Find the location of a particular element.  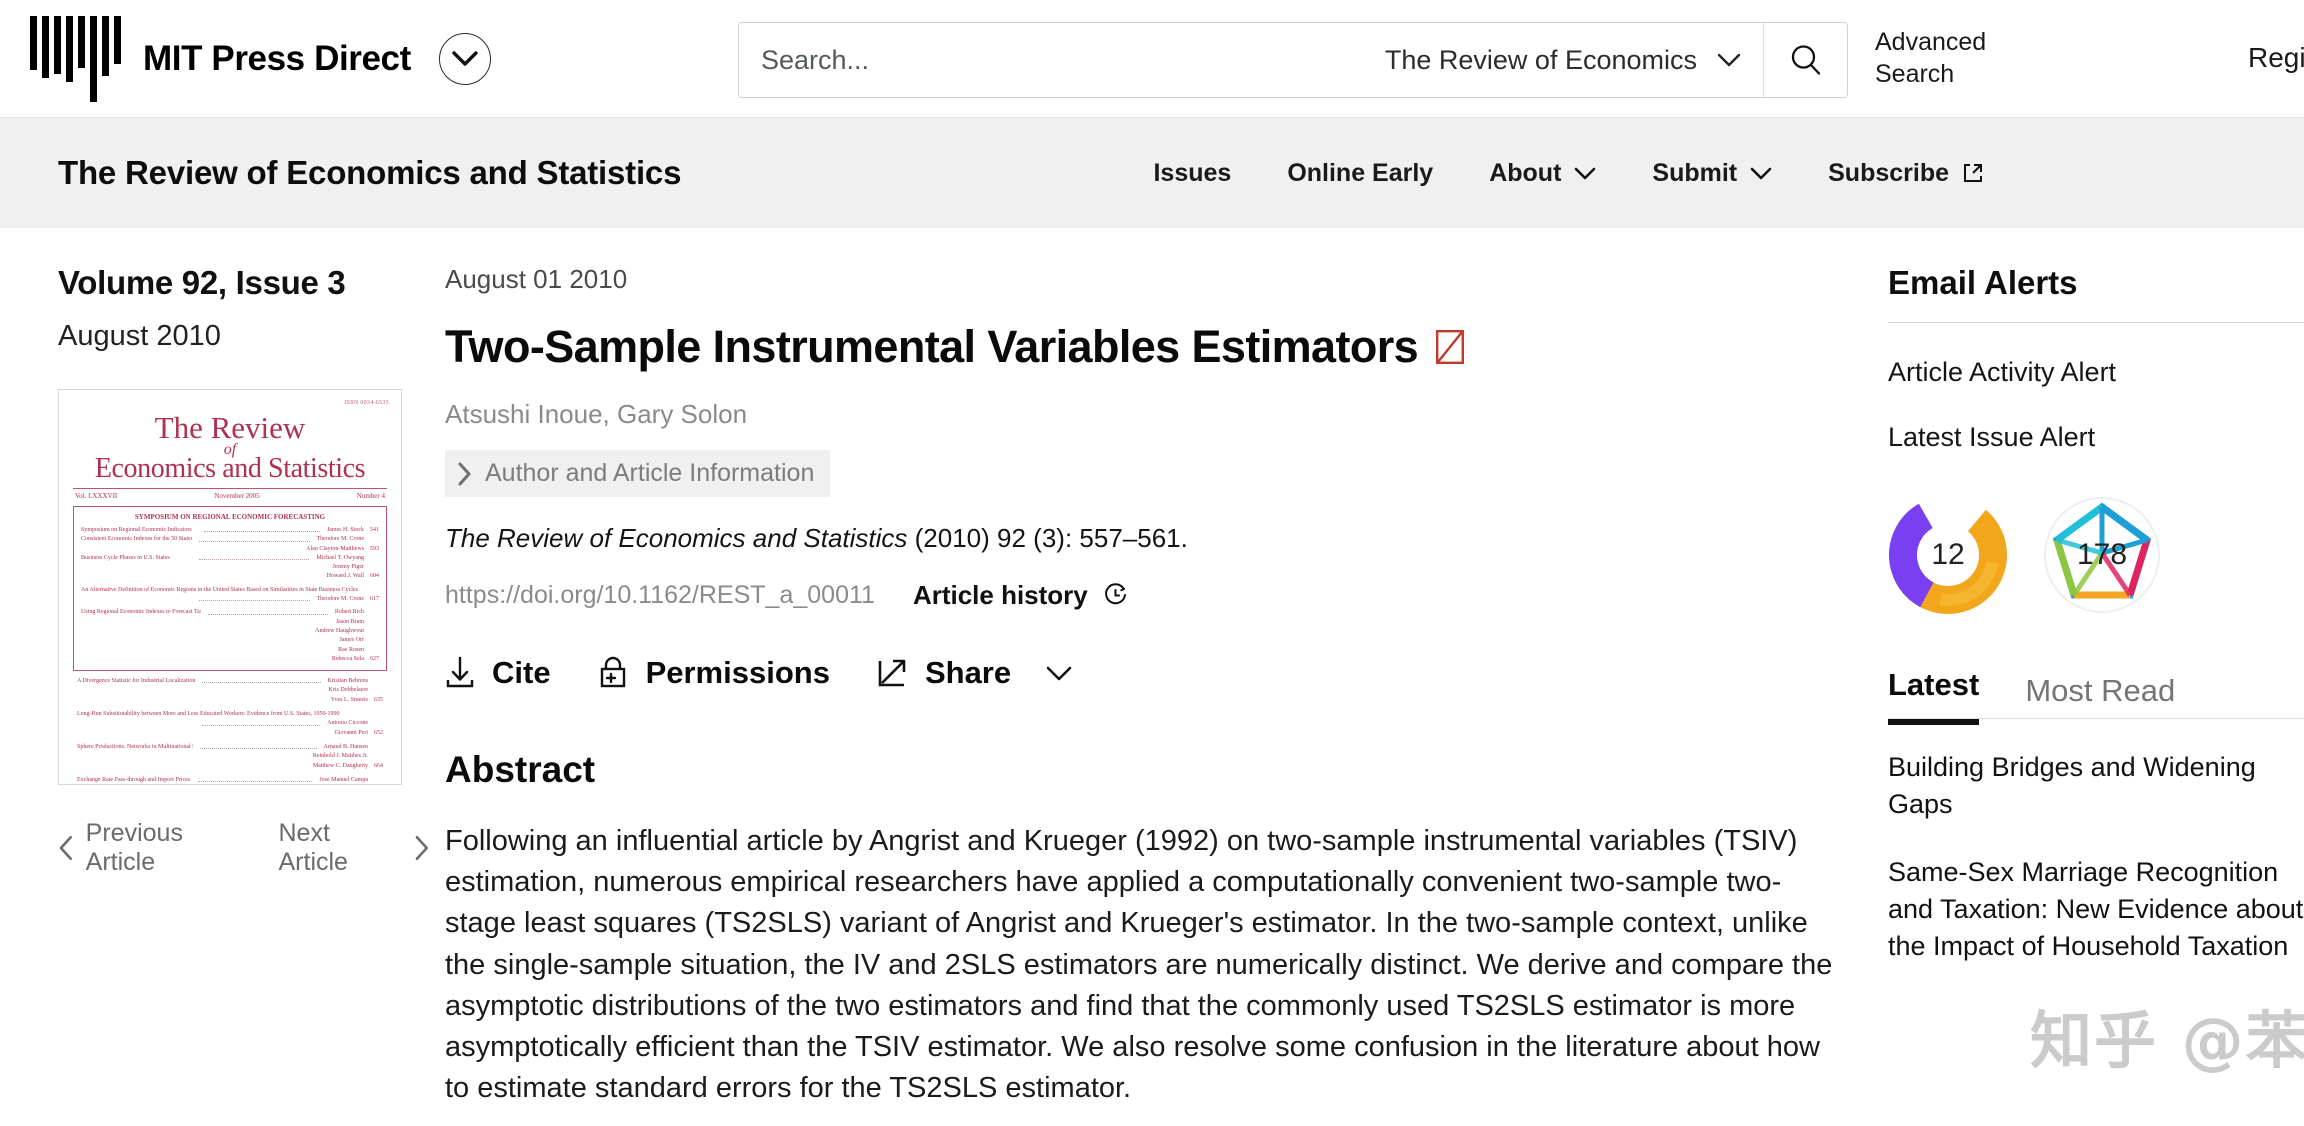

citation-details: (2010) 92 (3): 557–561. is located at coordinates (1047, 538).